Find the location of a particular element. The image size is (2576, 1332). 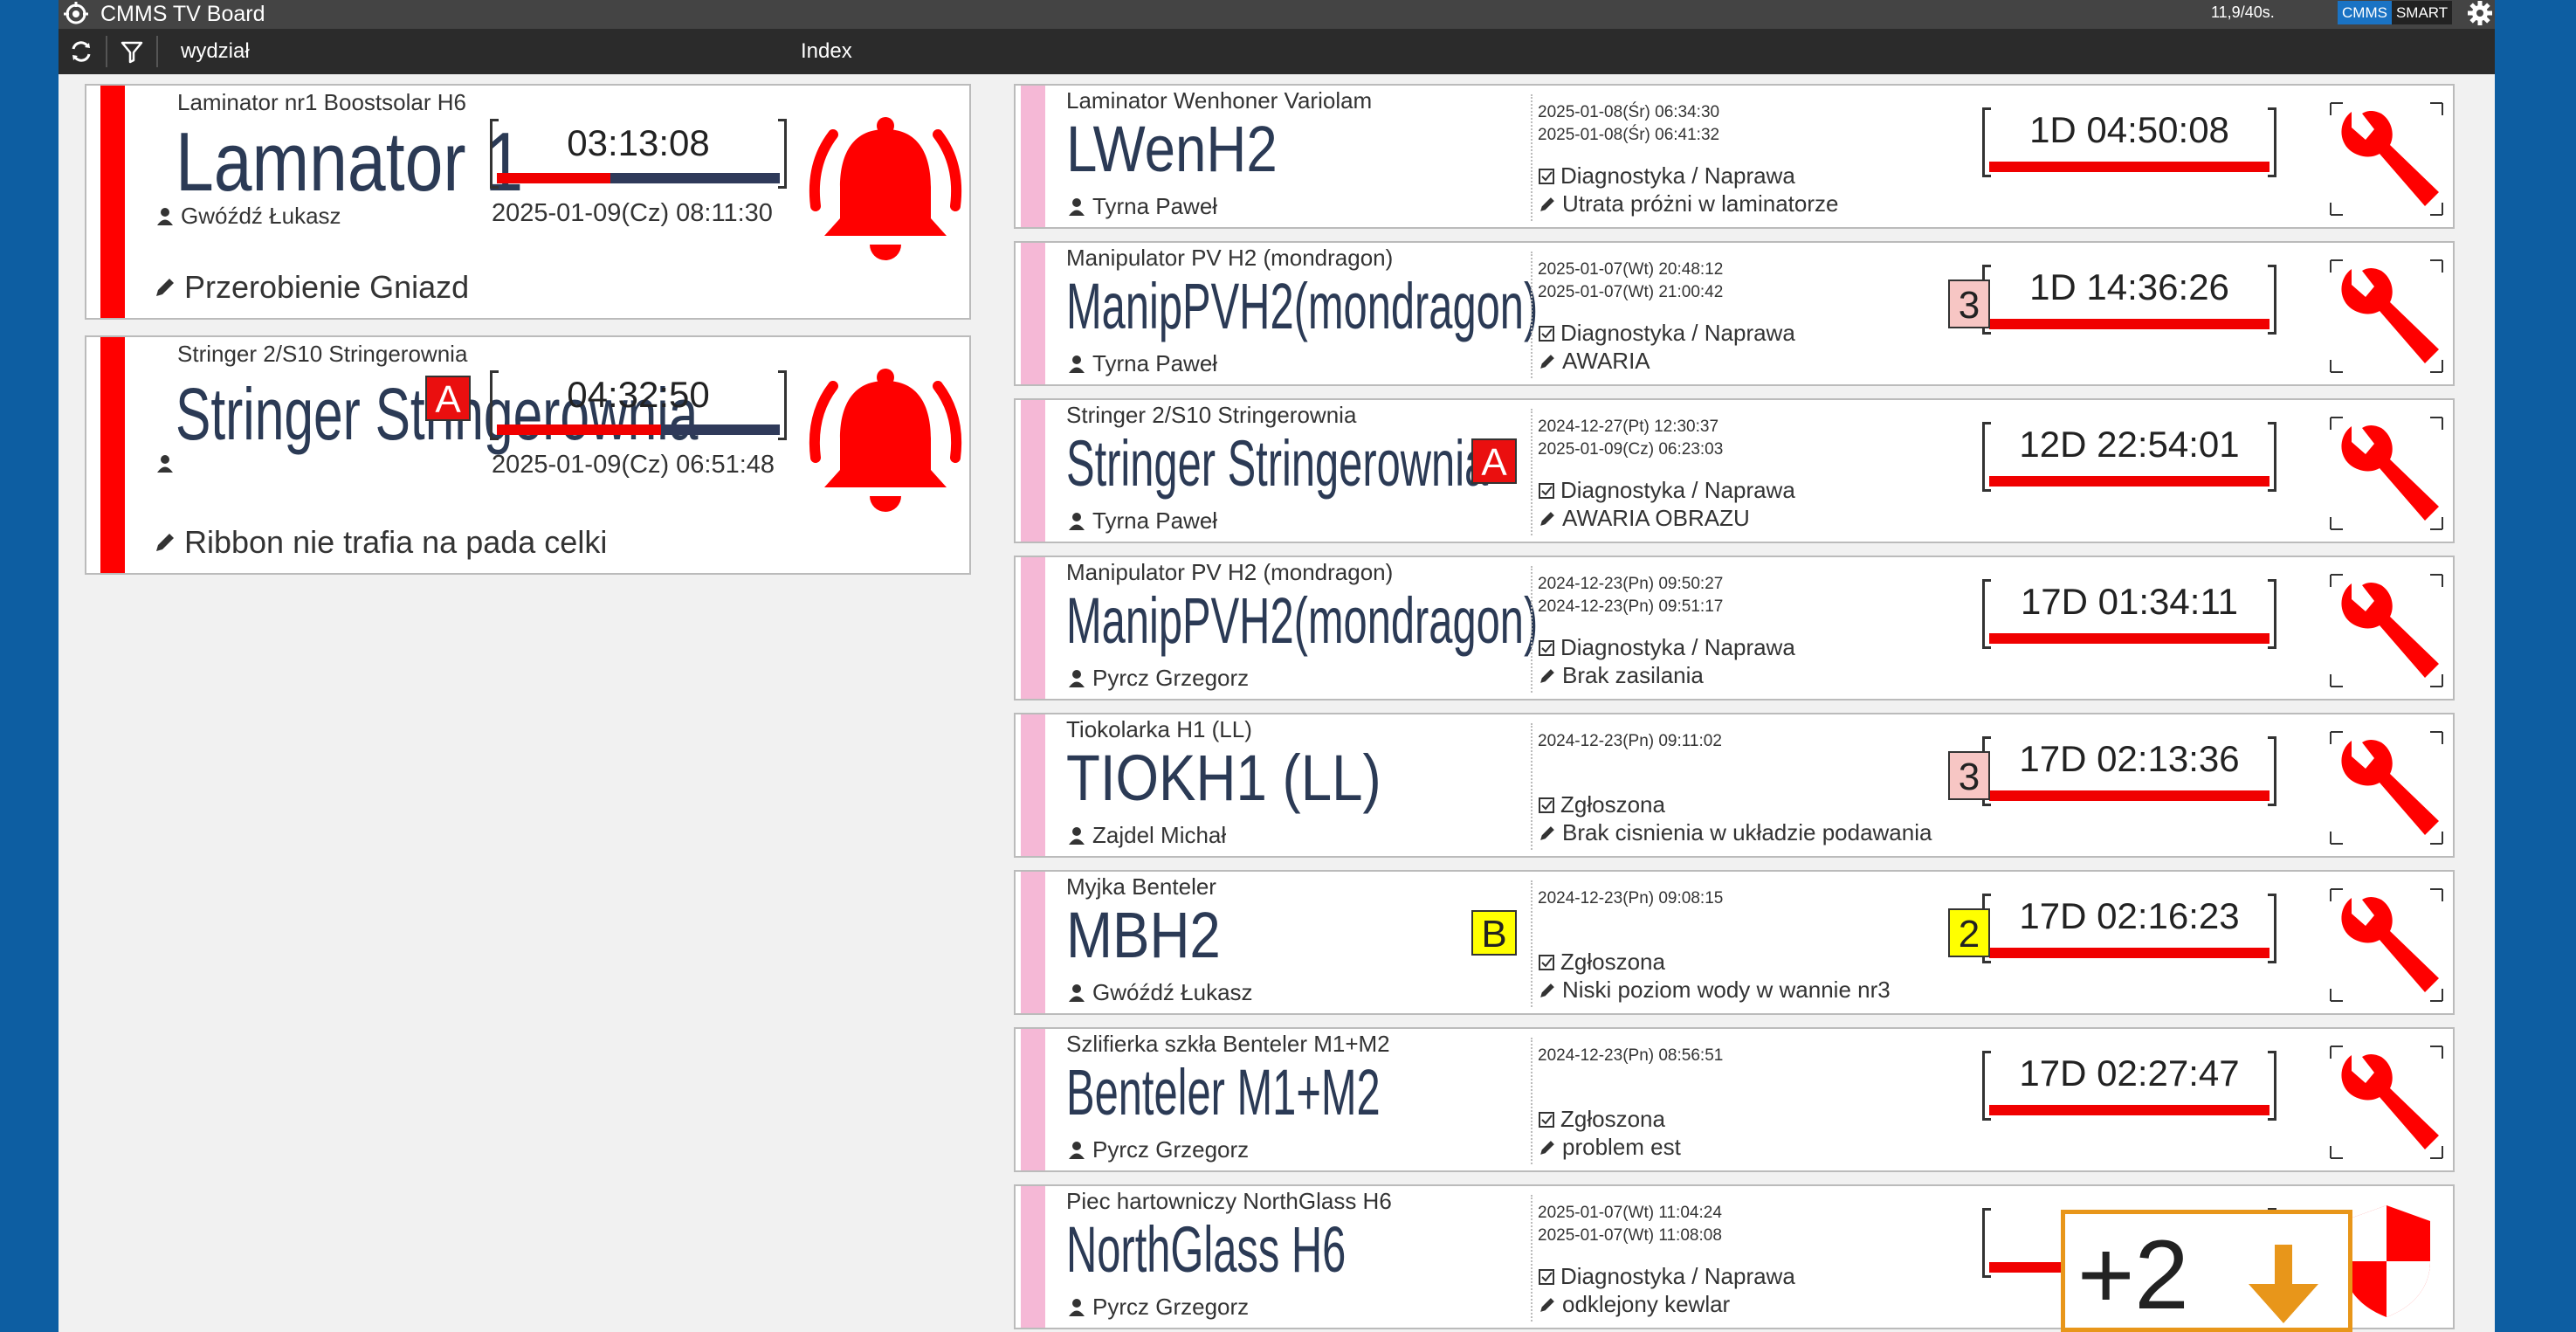

department-filter: wydział is located at coordinates (215, 51).